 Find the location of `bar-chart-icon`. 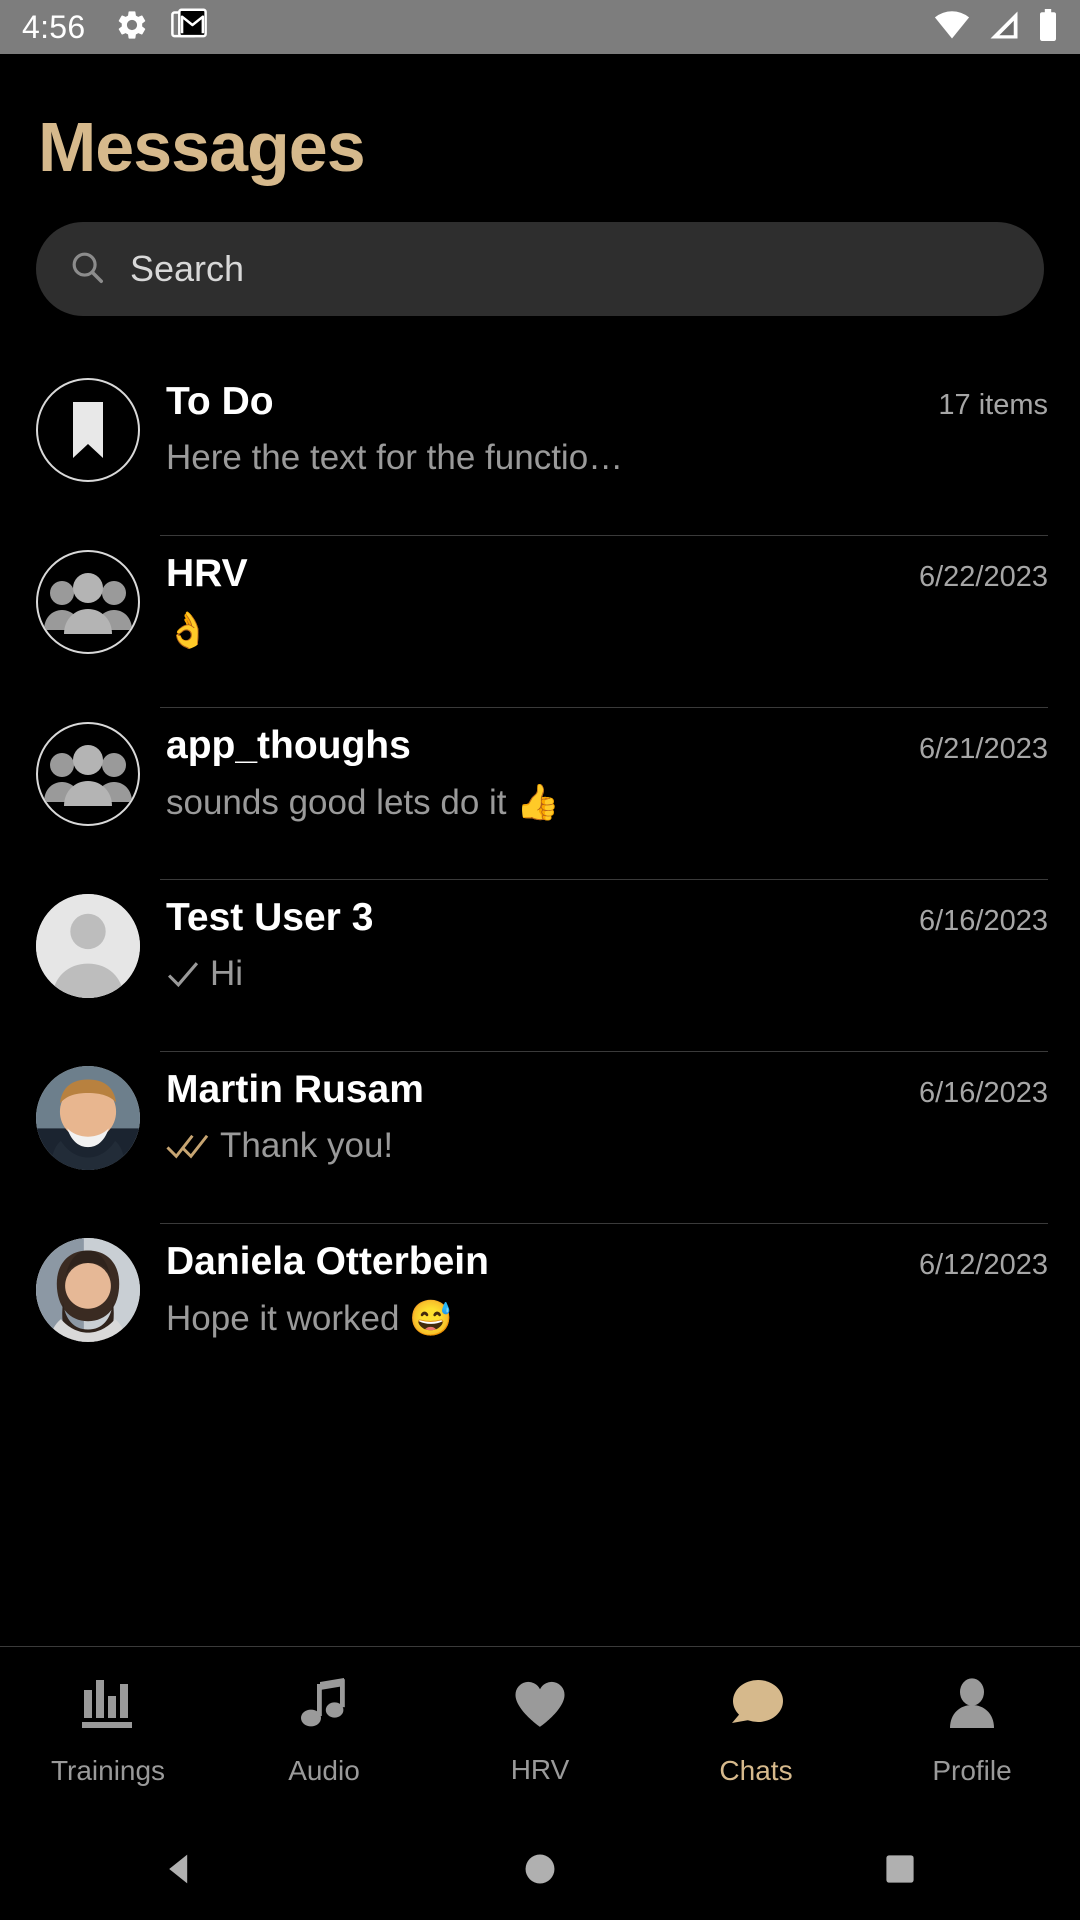

bar-chart-icon is located at coordinates (108, 1706).